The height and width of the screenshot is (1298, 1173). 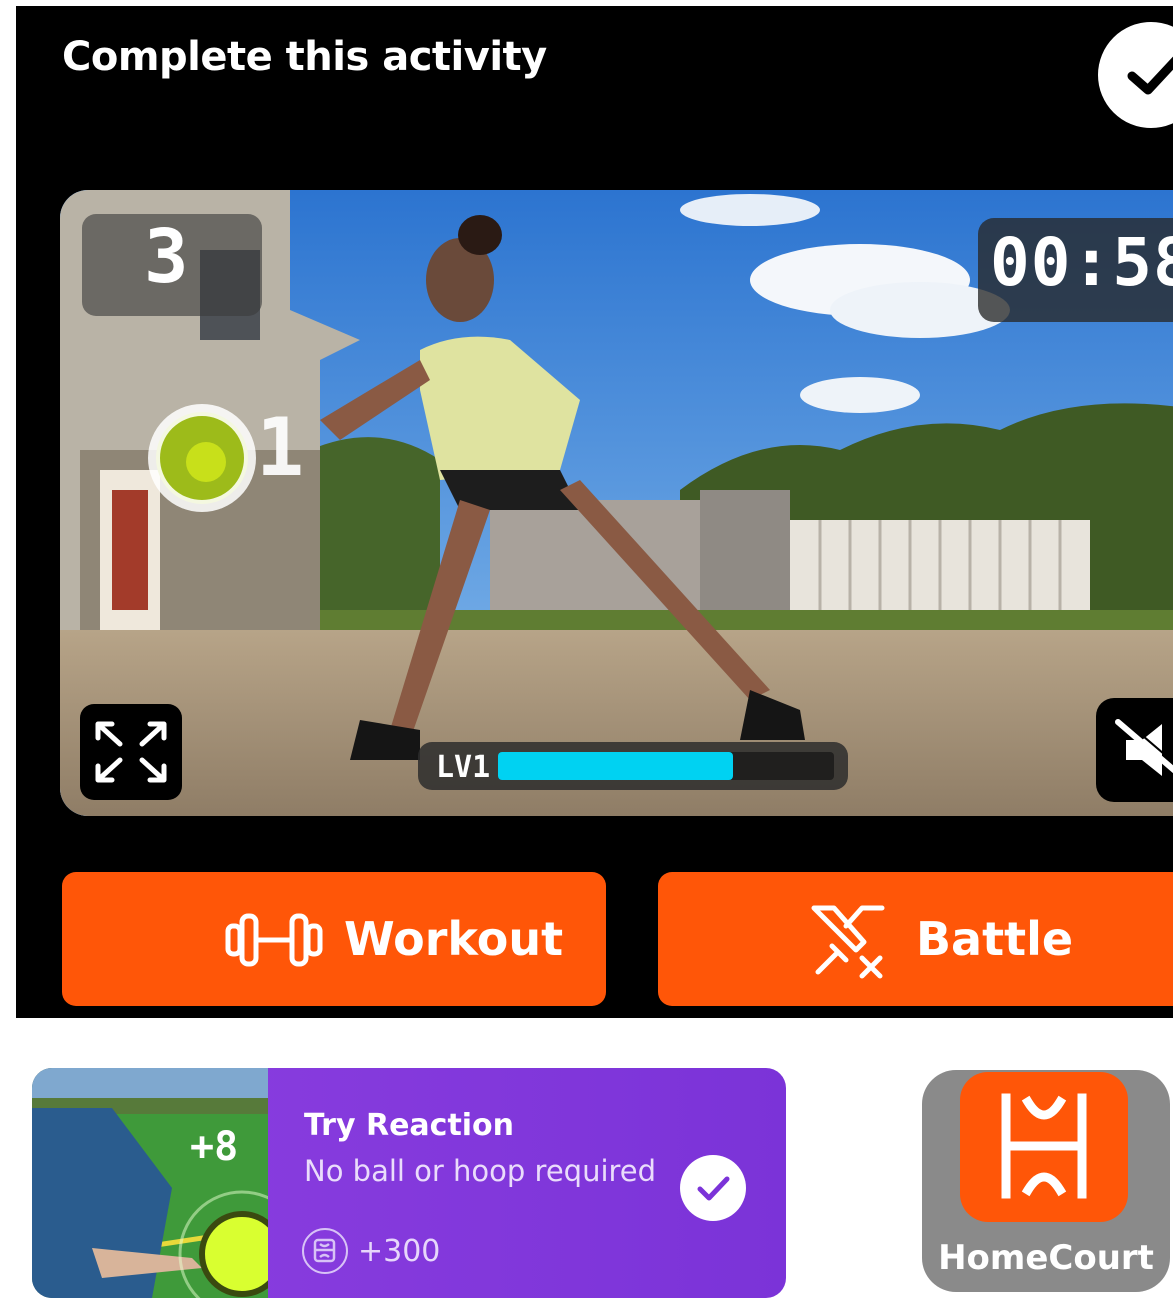 What do you see at coordinates (480, 1171) in the screenshot?
I see `card-subtitle: No ball or hoop required` at bounding box center [480, 1171].